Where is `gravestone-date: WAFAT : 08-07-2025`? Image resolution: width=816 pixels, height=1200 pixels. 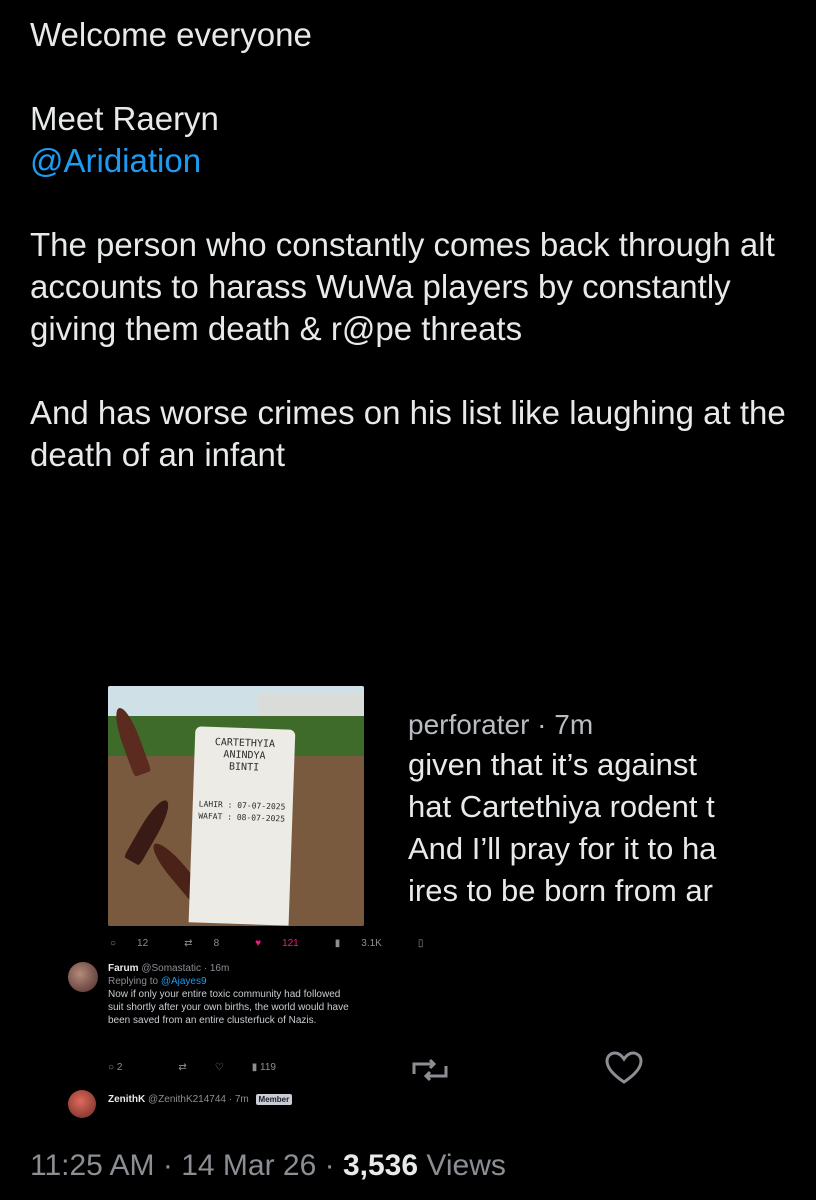
gravestone-date: WAFAT : 08-07-2025 is located at coordinates (242, 817).